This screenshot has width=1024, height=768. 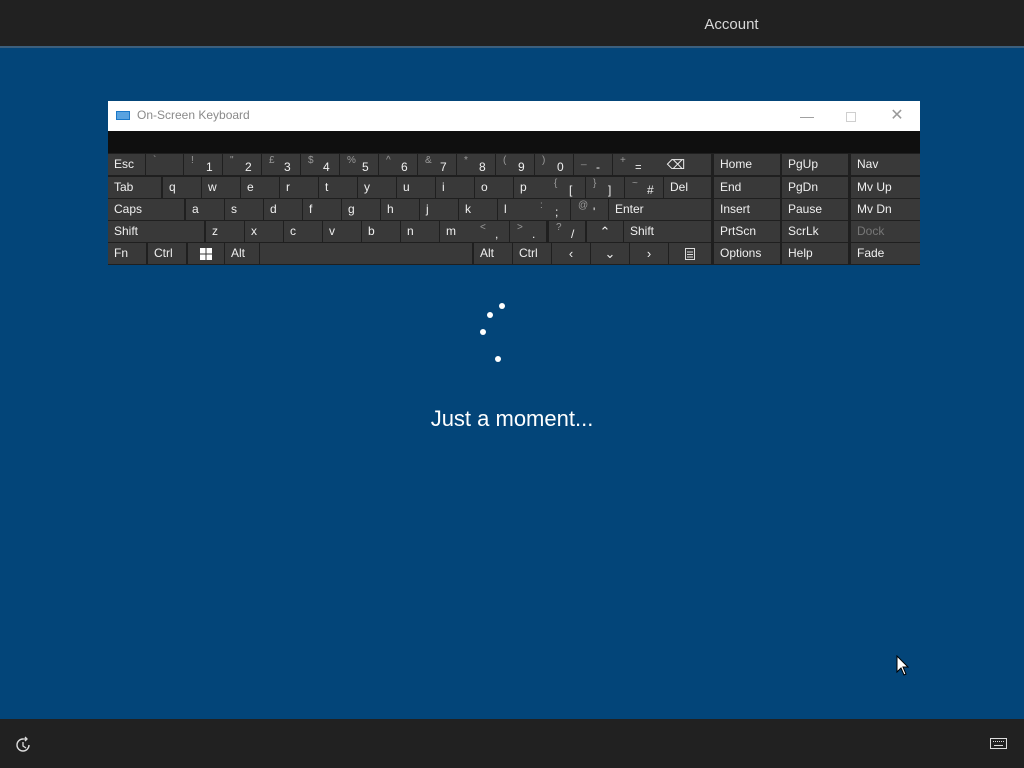 I want to click on key-backspace: ⌫, so click(x=676, y=164).